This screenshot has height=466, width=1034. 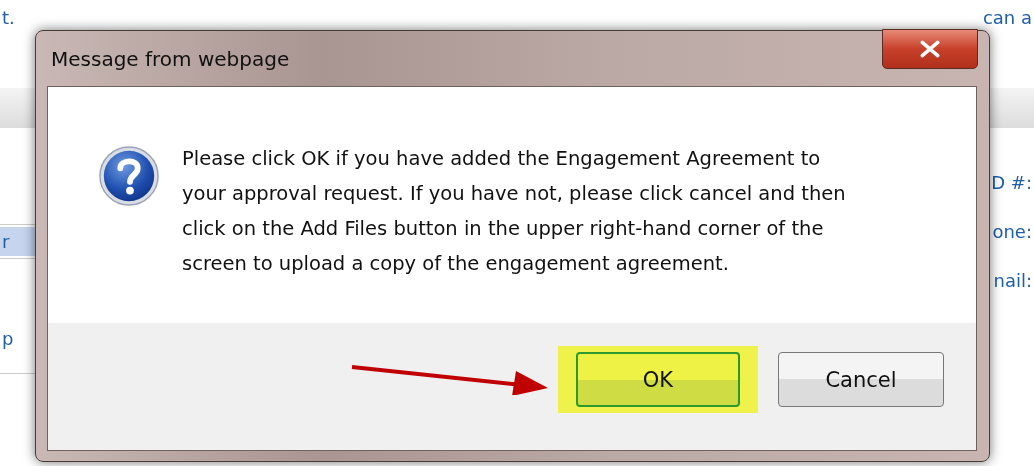 What do you see at coordinates (129, 176) in the screenshot?
I see `question-icon` at bounding box center [129, 176].